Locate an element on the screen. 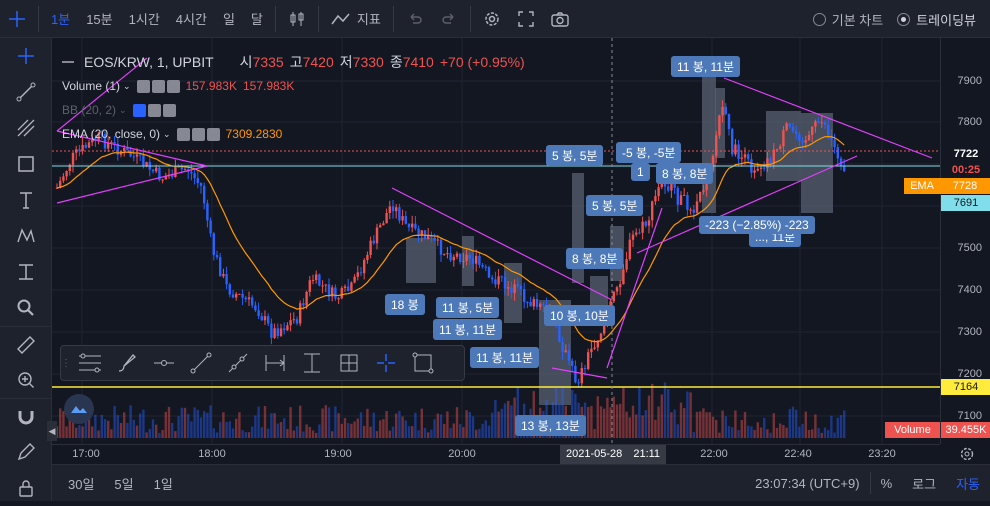 This screenshot has height=506, width=990. measure-label: 10 봉, 10분 is located at coordinates (579, 315).